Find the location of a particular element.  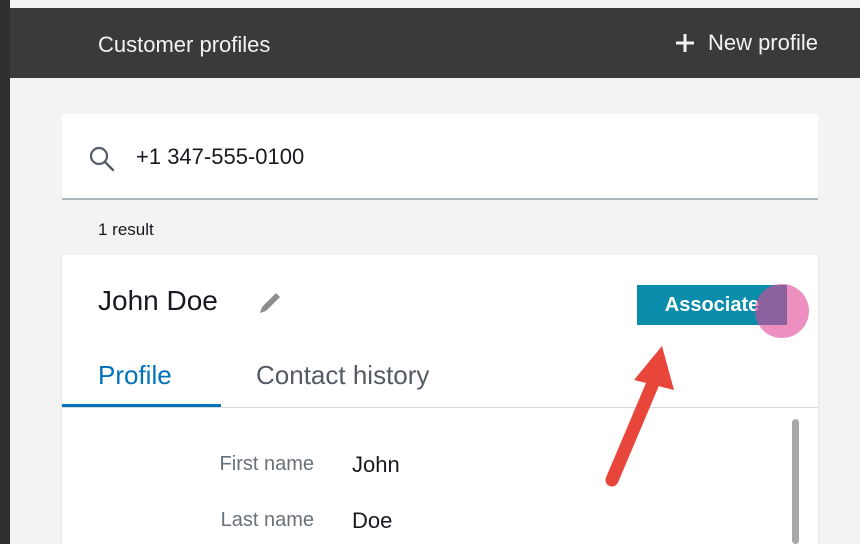

active-tab-indicator is located at coordinates (141, 405).